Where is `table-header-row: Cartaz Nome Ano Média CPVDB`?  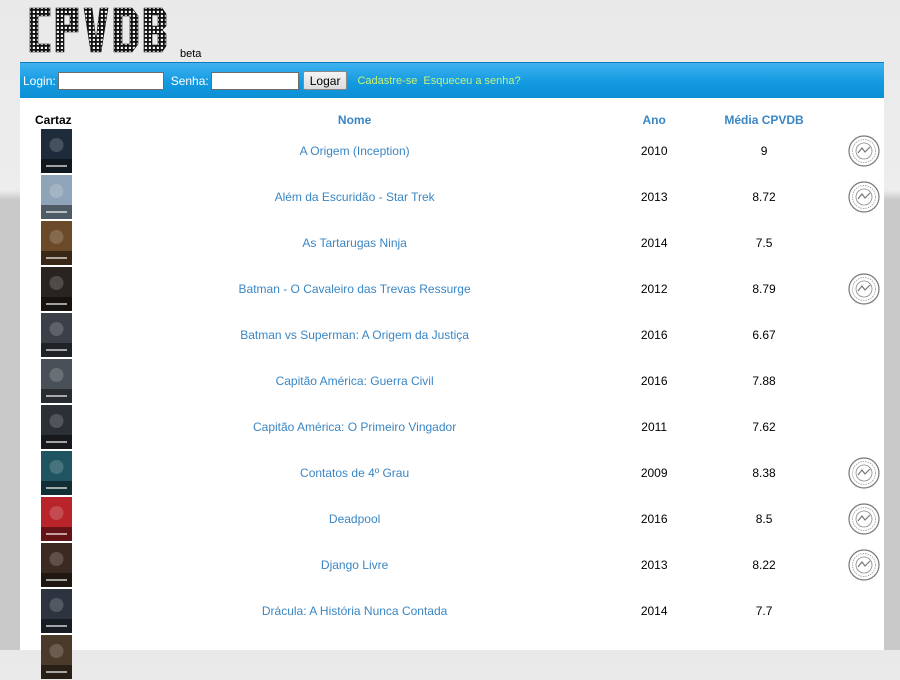
table-header-row: Cartaz Nome Ano Média CPVDB is located at coordinates (459, 120).